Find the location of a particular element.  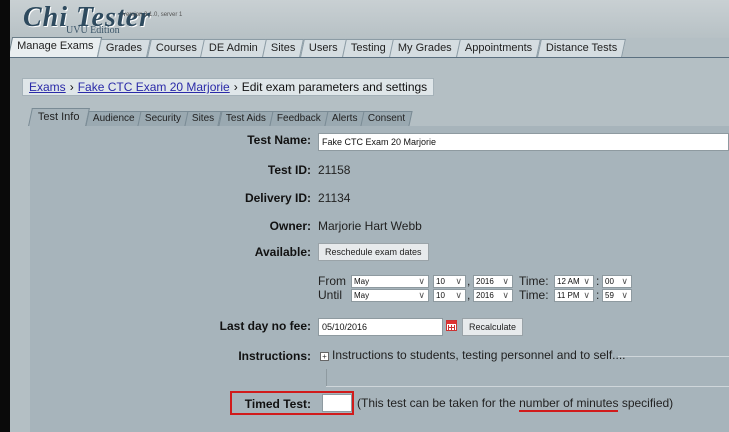

tab-grades: Grades is located at coordinates (124, 48).